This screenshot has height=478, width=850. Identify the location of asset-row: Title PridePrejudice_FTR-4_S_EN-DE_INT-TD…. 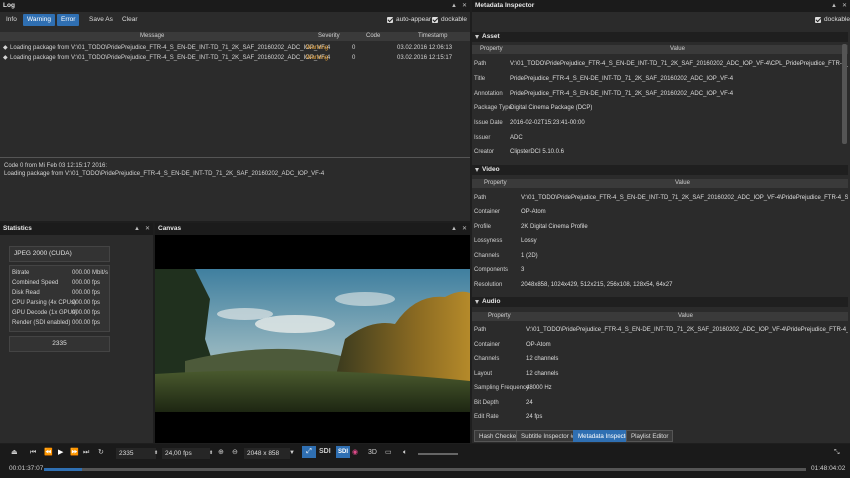
(604, 79).